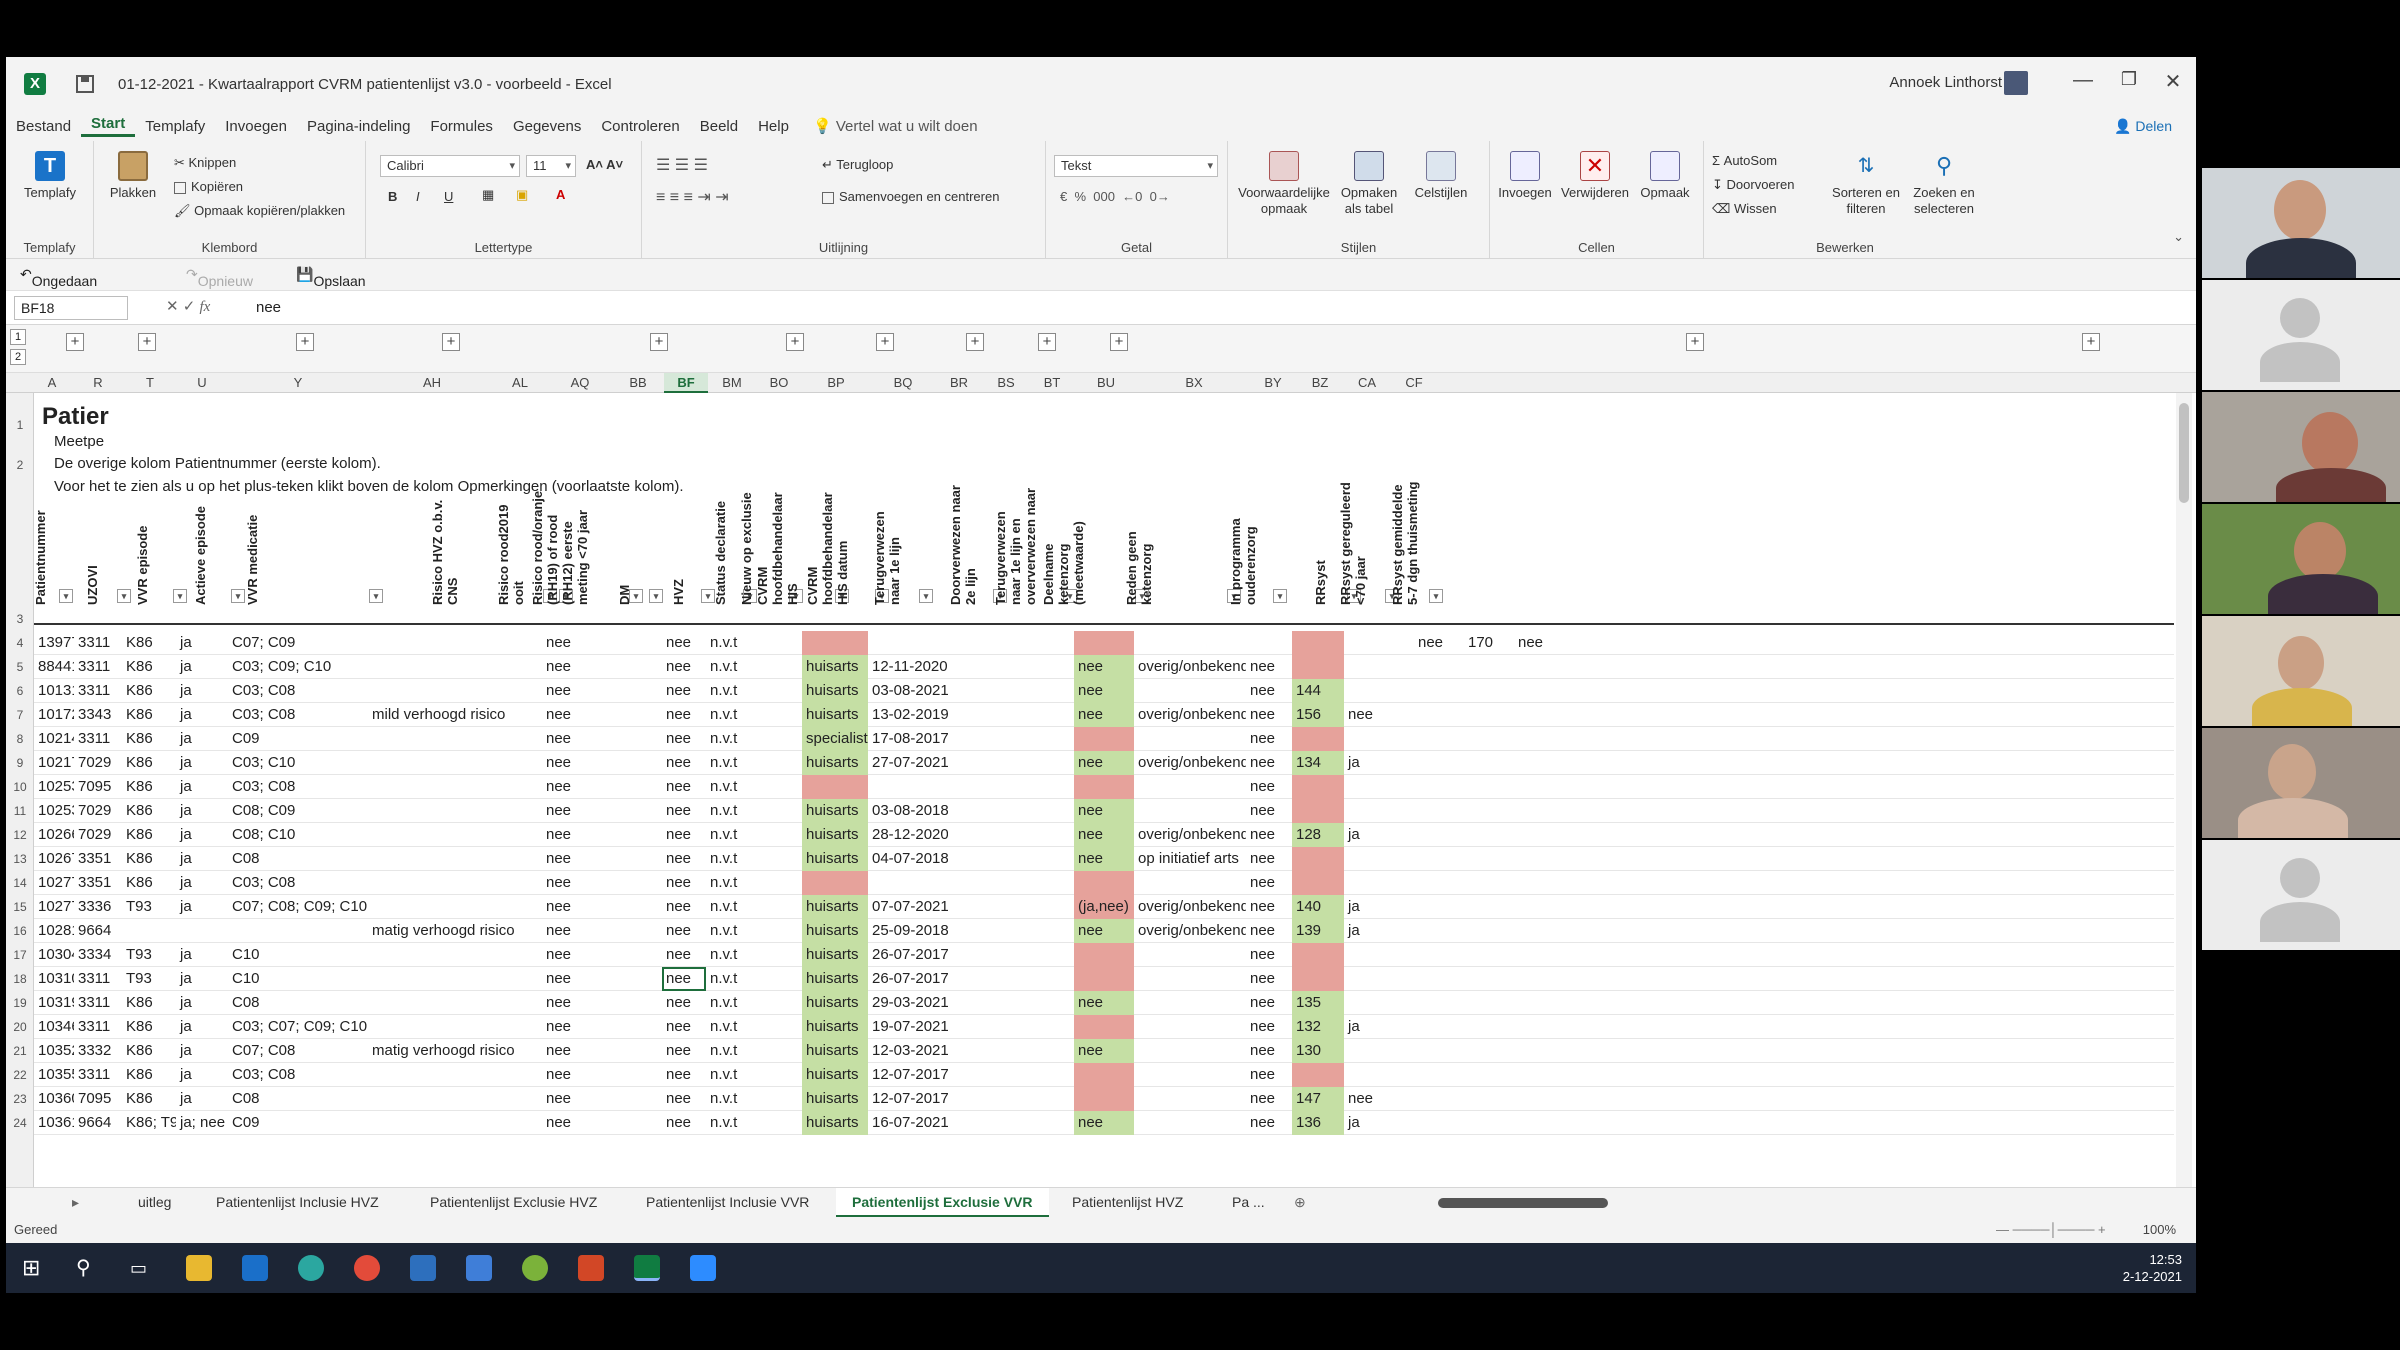 This screenshot has height=1350, width=2400. Describe the element at coordinates (1006, 382) in the screenshot. I see `column-header-bs: BS` at that location.